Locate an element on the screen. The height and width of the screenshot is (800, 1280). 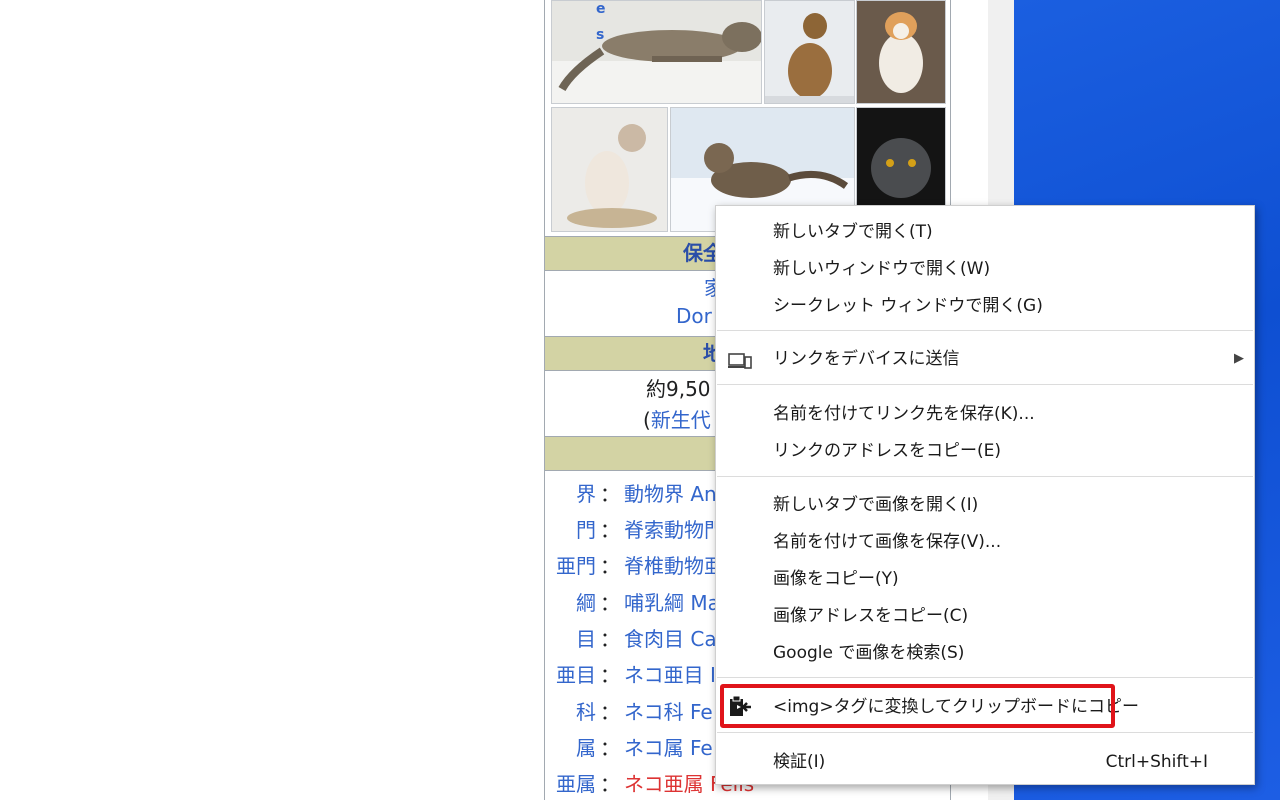
cat-photo-tabby-lying is located at coordinates (656, 52).